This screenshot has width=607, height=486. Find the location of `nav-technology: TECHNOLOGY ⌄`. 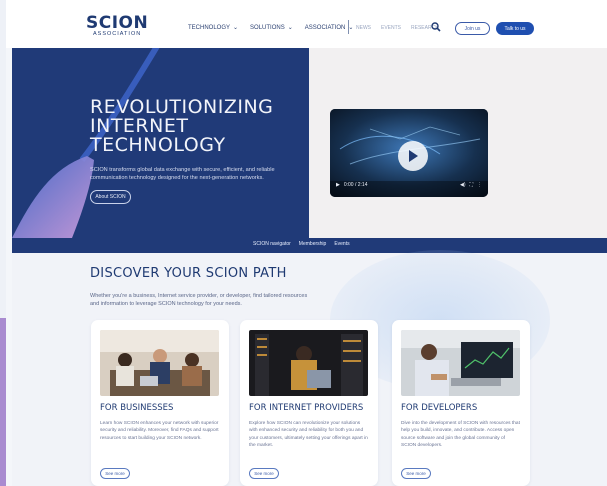

nav-technology: TECHNOLOGY ⌄ is located at coordinates (213, 28).